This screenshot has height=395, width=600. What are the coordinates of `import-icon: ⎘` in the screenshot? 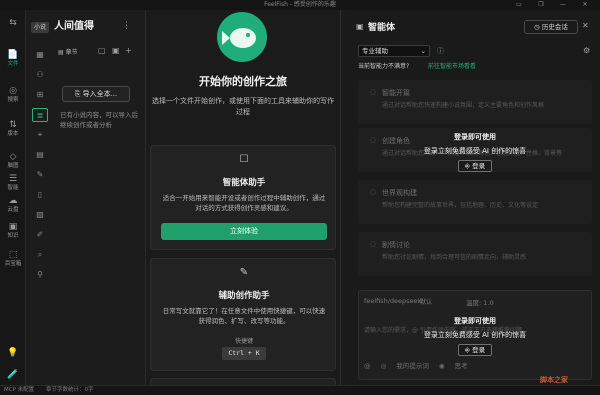 It's located at (77, 94).